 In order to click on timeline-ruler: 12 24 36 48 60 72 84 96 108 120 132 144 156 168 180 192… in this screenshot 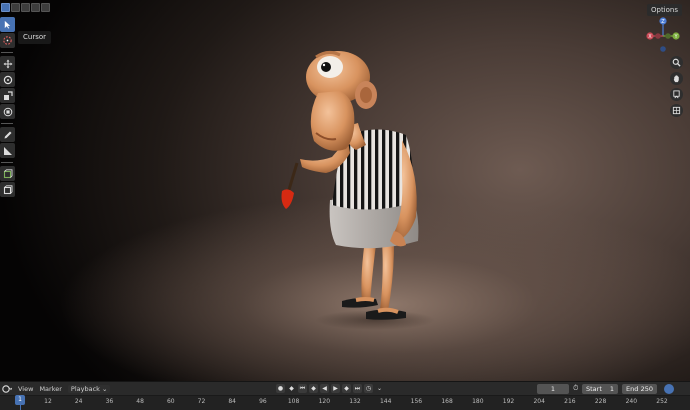, I will do `click(345, 402)`.